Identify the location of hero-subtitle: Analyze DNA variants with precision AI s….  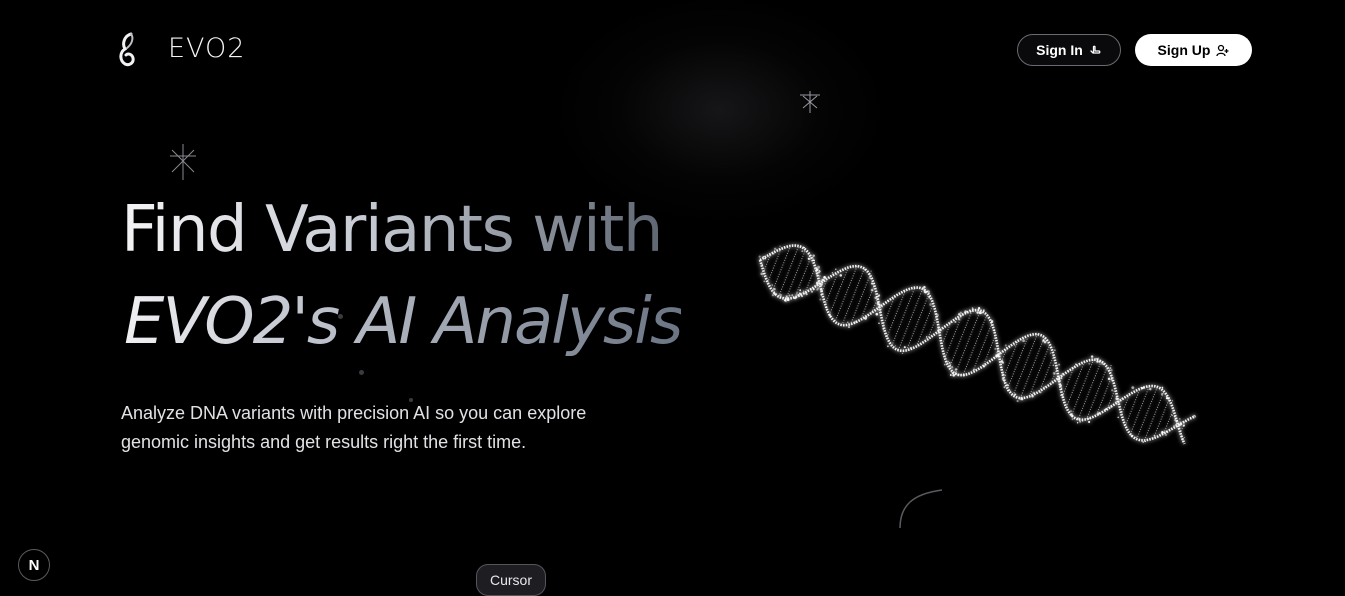
(381, 428).